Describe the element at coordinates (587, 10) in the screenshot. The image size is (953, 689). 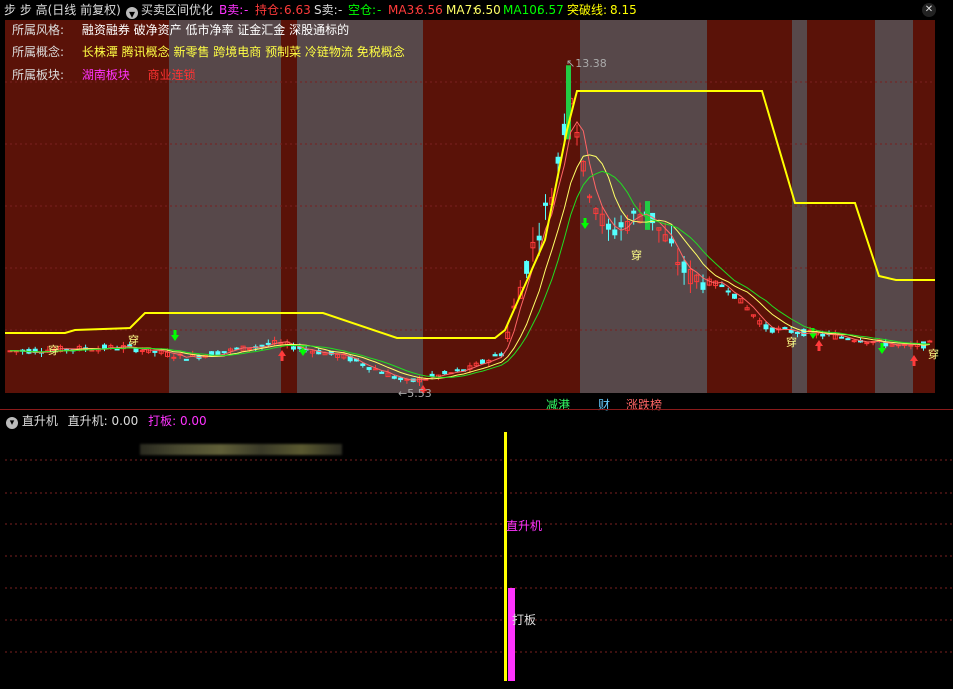
I see `break-label: 突破线:` at that location.